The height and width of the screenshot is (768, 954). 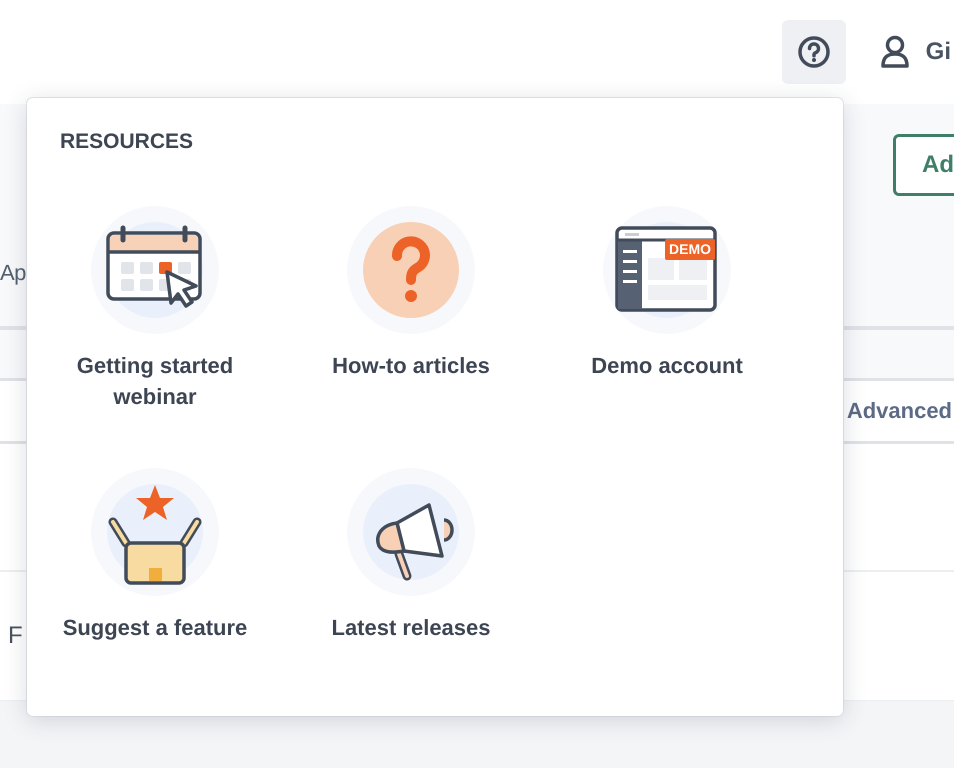 What do you see at coordinates (899, 411) in the screenshot?
I see `filter-label: Advanced` at bounding box center [899, 411].